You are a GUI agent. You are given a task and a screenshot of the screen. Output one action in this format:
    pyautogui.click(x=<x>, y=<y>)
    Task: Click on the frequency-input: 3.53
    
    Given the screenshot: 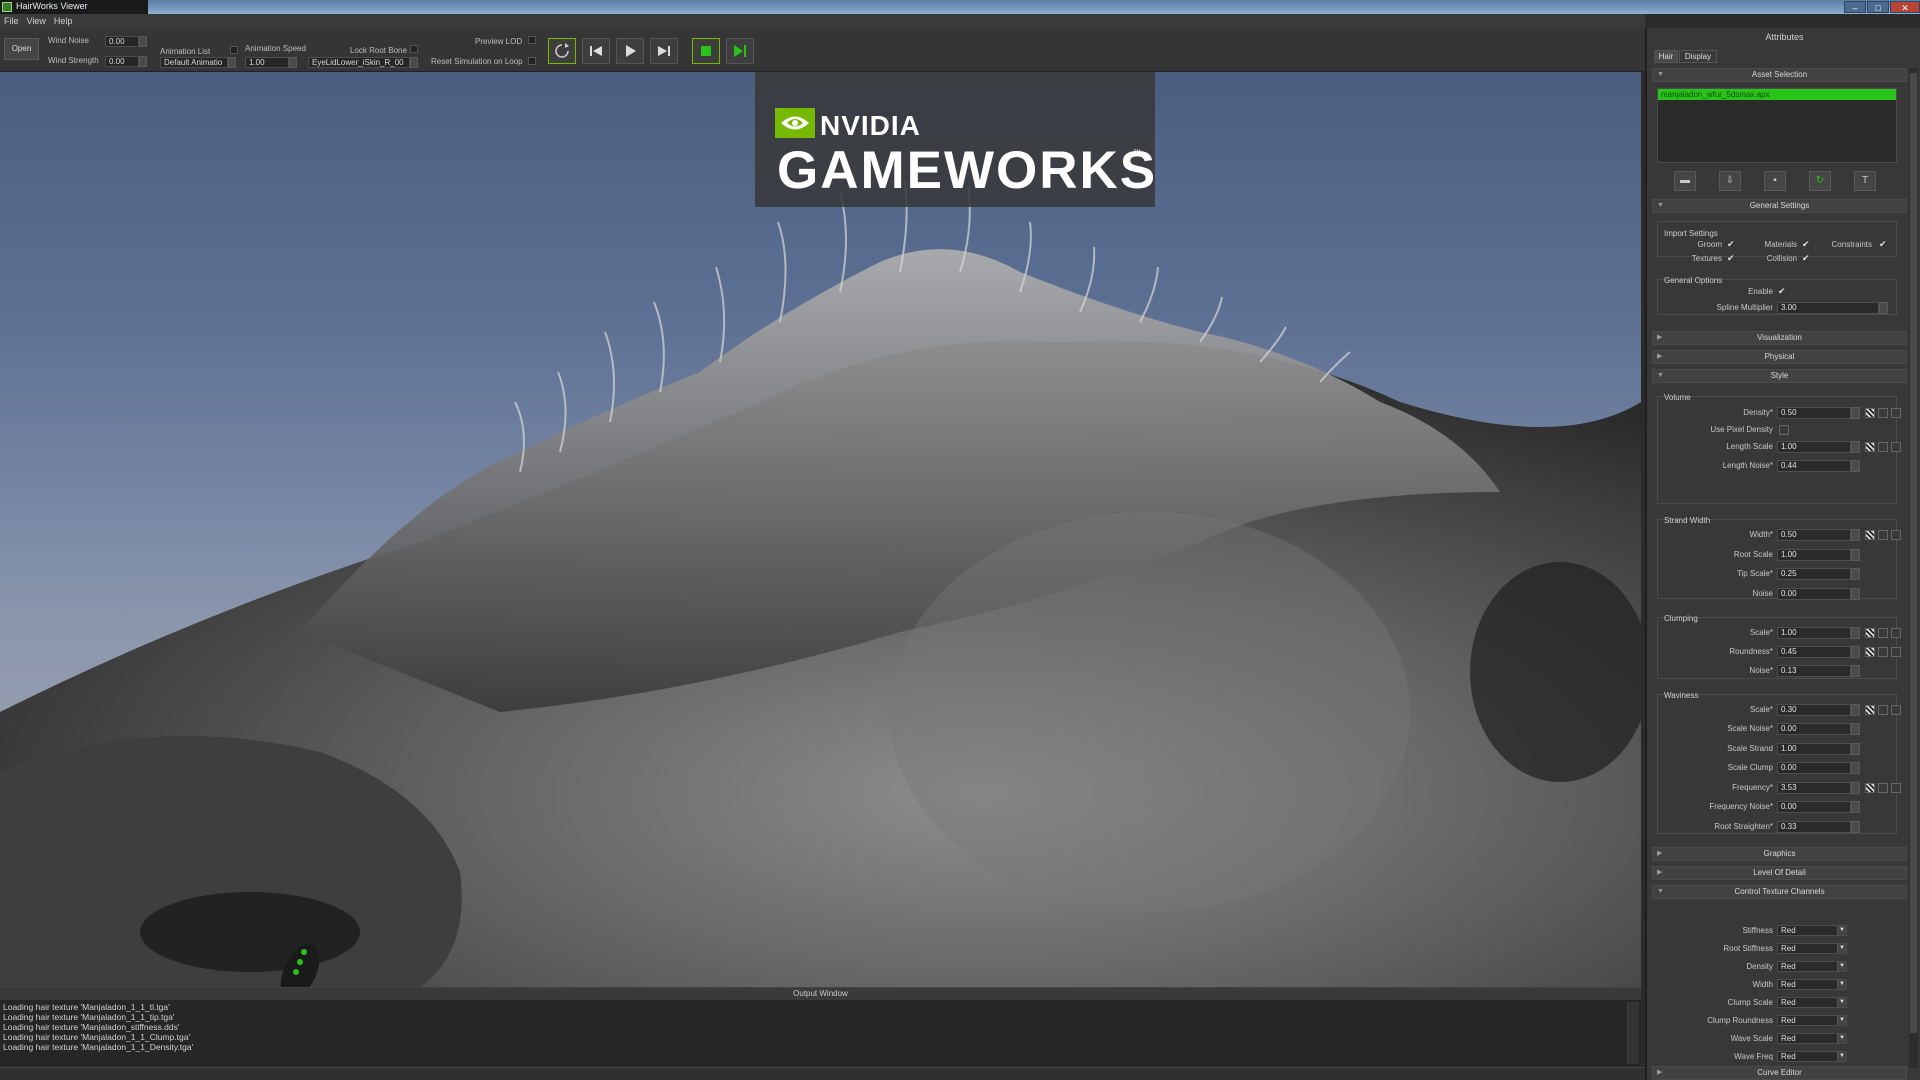 What is the action you would take?
    pyautogui.click(x=1814, y=788)
    